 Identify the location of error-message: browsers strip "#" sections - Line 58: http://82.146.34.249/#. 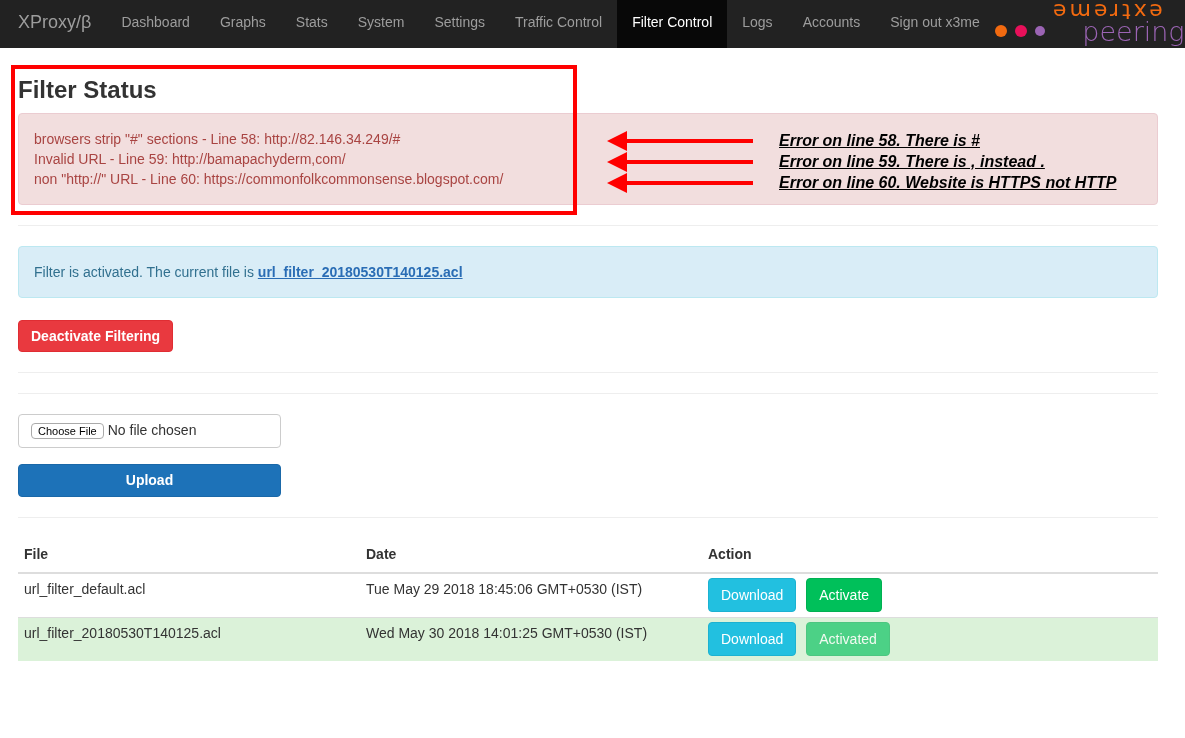
(217, 139).